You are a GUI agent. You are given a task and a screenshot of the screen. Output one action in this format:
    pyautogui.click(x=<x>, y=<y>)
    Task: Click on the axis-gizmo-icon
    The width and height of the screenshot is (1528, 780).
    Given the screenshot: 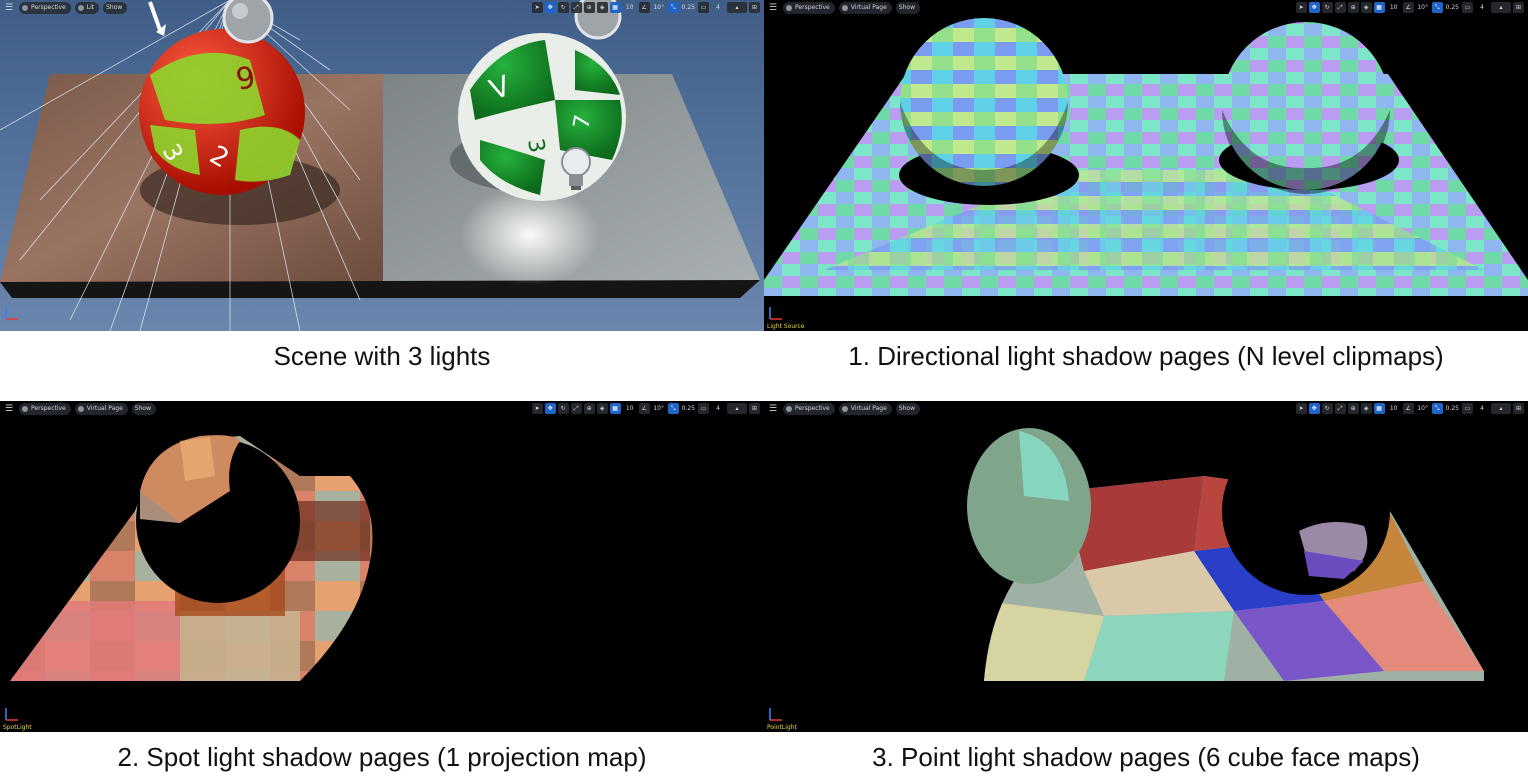 What is the action you would take?
    pyautogui.click(x=775, y=313)
    